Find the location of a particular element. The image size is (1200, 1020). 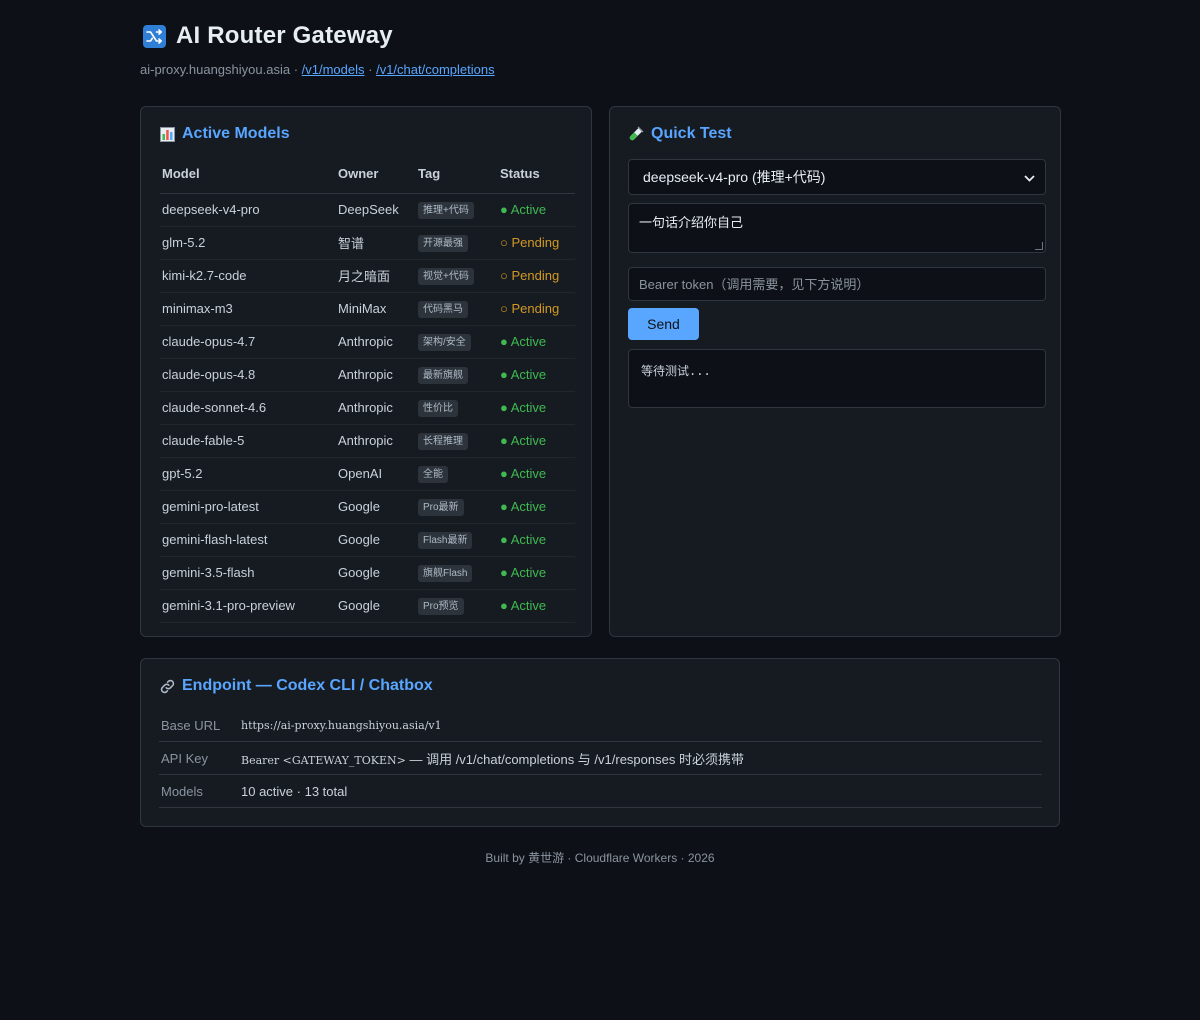

models-card-heading: Active Models is located at coordinates (236, 133).